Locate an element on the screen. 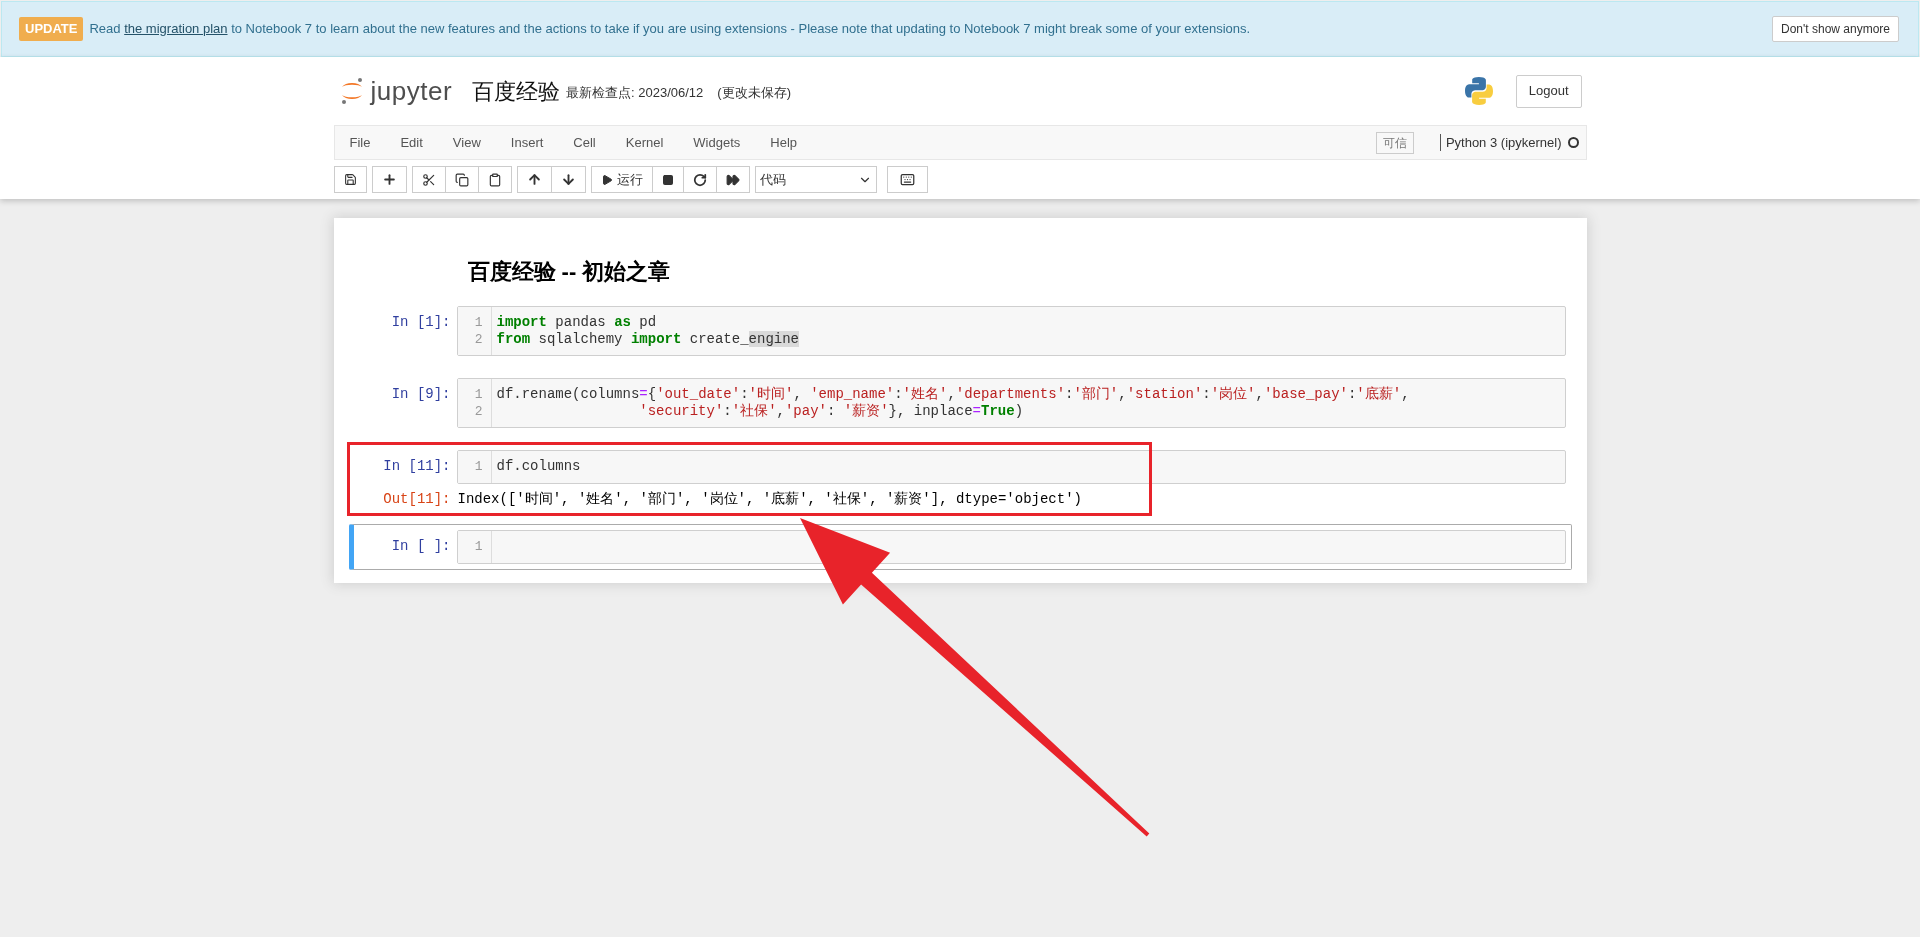 The height and width of the screenshot is (937, 1920). scissors-icon is located at coordinates (428, 179).